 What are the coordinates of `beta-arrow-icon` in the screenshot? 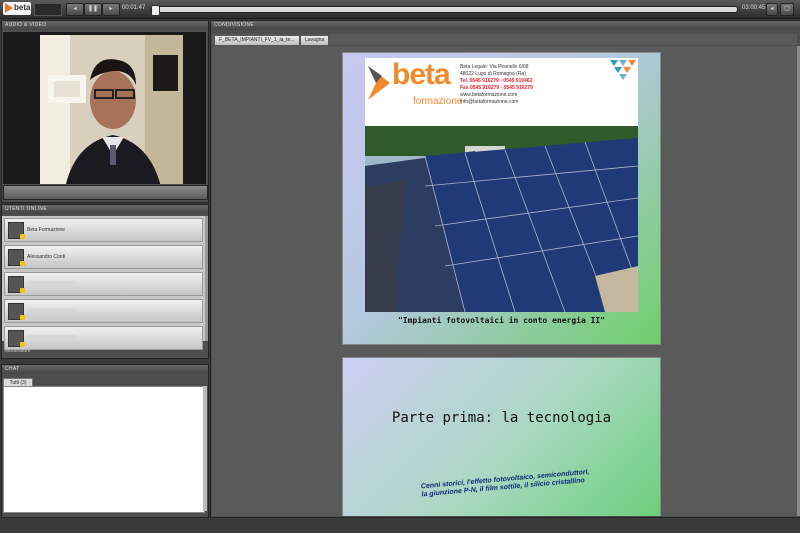 It's located at (379, 83).